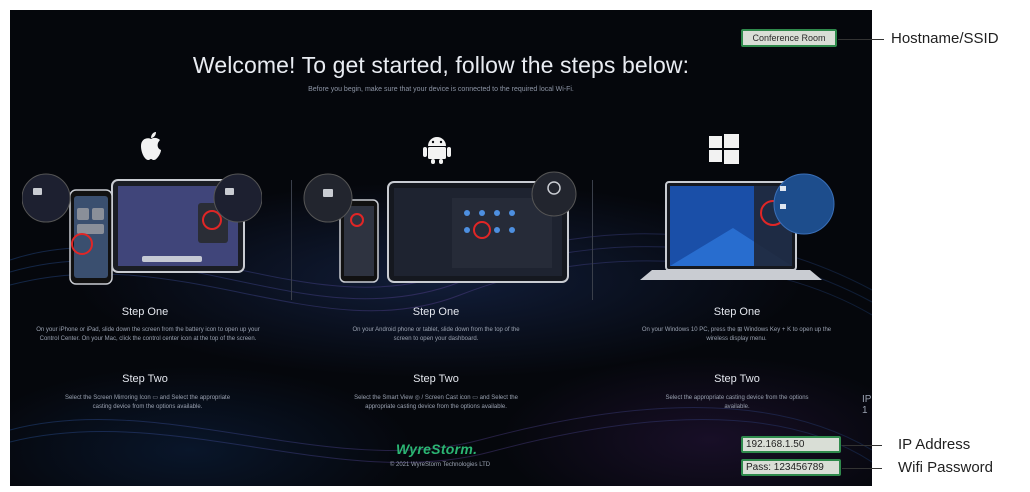 This screenshot has width=1030, height=492. What do you see at coordinates (862, 445) in the screenshot?
I see `ip-callout-line` at bounding box center [862, 445].